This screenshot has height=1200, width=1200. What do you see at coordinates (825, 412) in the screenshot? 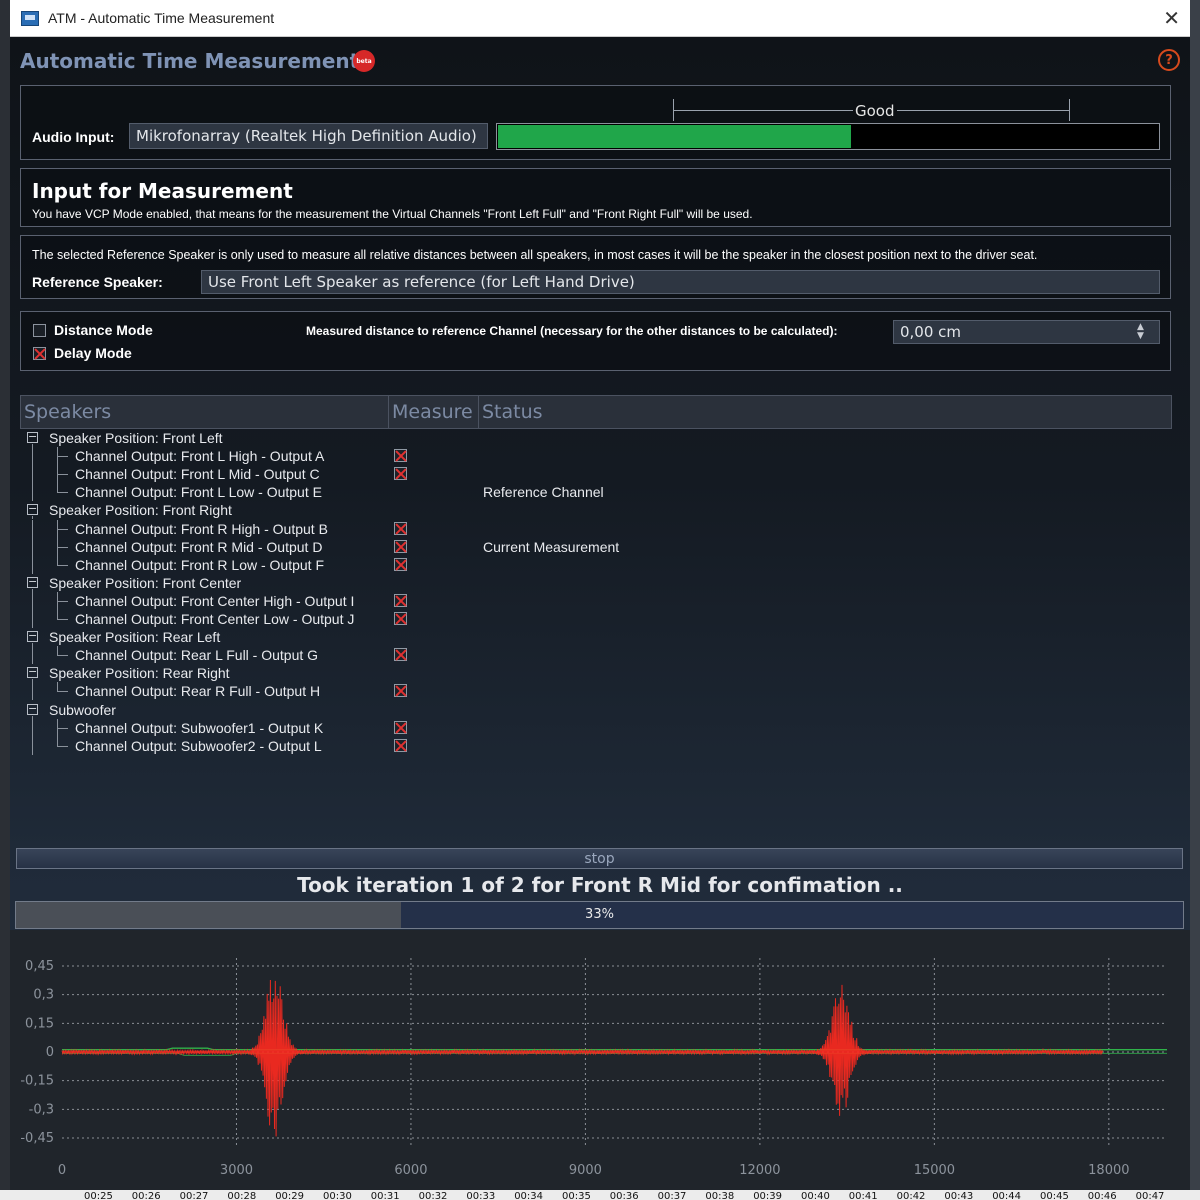
I see `column-header-status: Status` at bounding box center [825, 412].